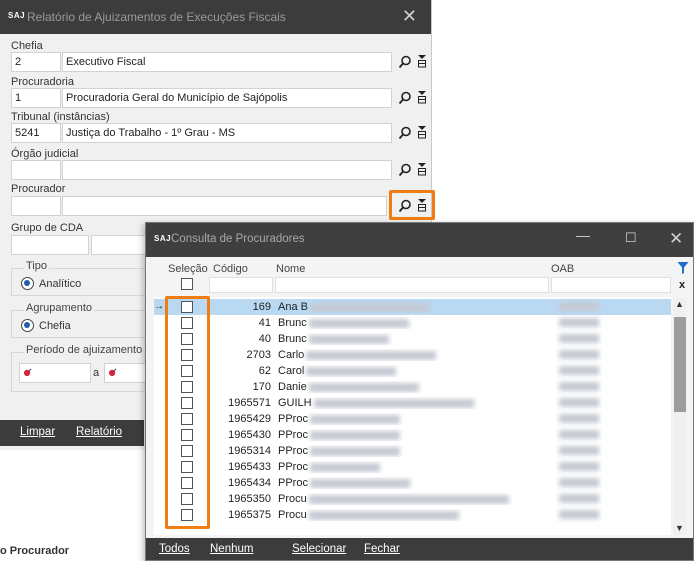 The width and height of the screenshot is (694, 561). What do you see at coordinates (291, 371) in the screenshot?
I see `row-name-text: Carol` at bounding box center [291, 371].